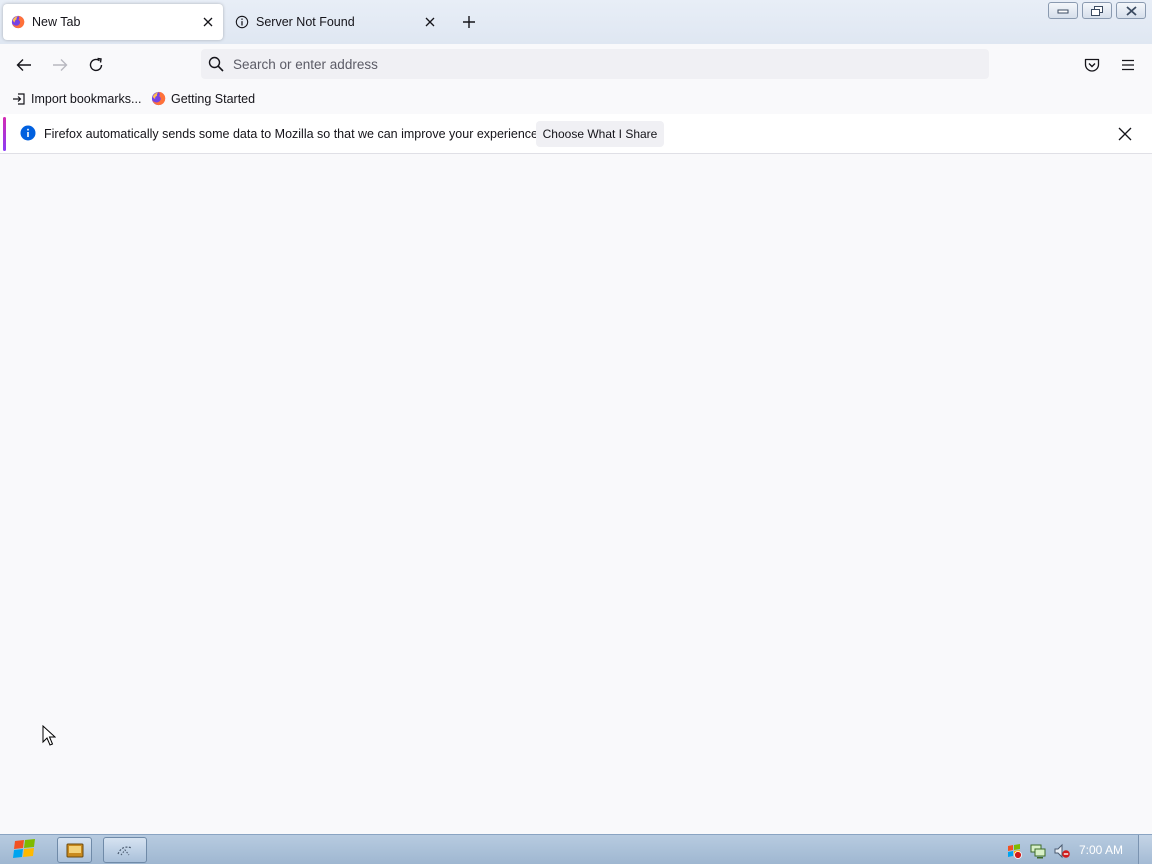  Describe the element at coordinates (1014, 851) in the screenshot. I see `action-center-flag-icon` at that location.